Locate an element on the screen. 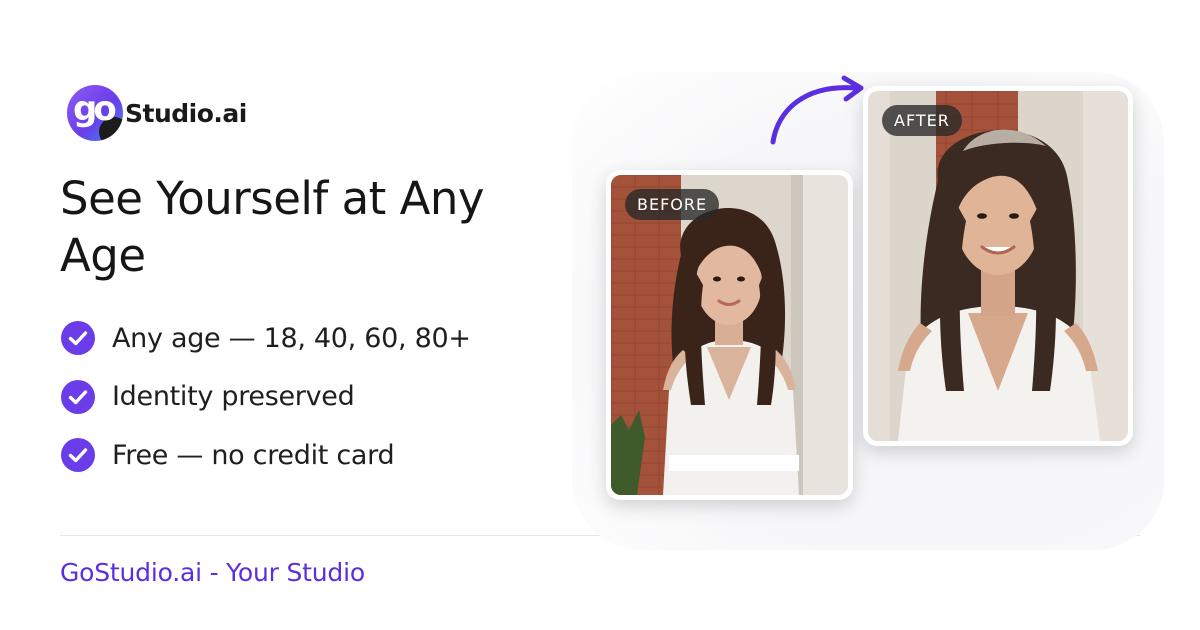  after-portrait-image is located at coordinates (998, 266).